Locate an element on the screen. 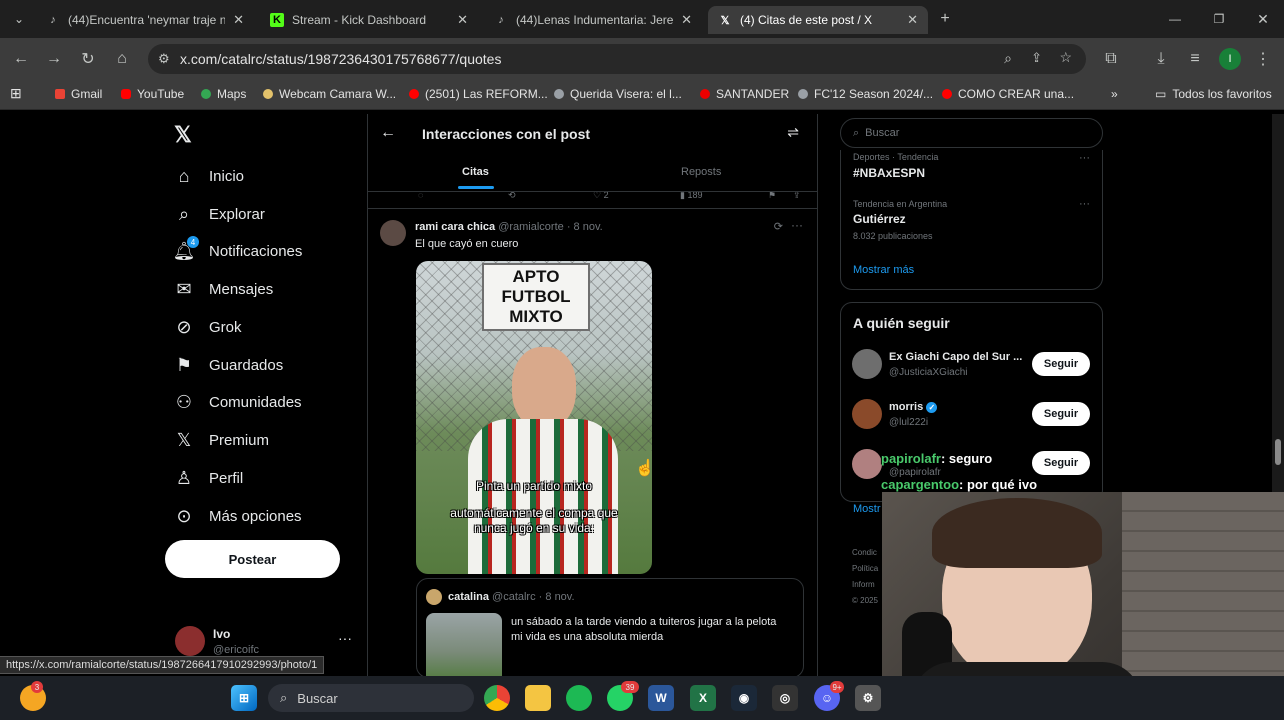 This screenshot has height=720, width=1284. tweet-time: · 8 nov. is located at coordinates (585, 227).